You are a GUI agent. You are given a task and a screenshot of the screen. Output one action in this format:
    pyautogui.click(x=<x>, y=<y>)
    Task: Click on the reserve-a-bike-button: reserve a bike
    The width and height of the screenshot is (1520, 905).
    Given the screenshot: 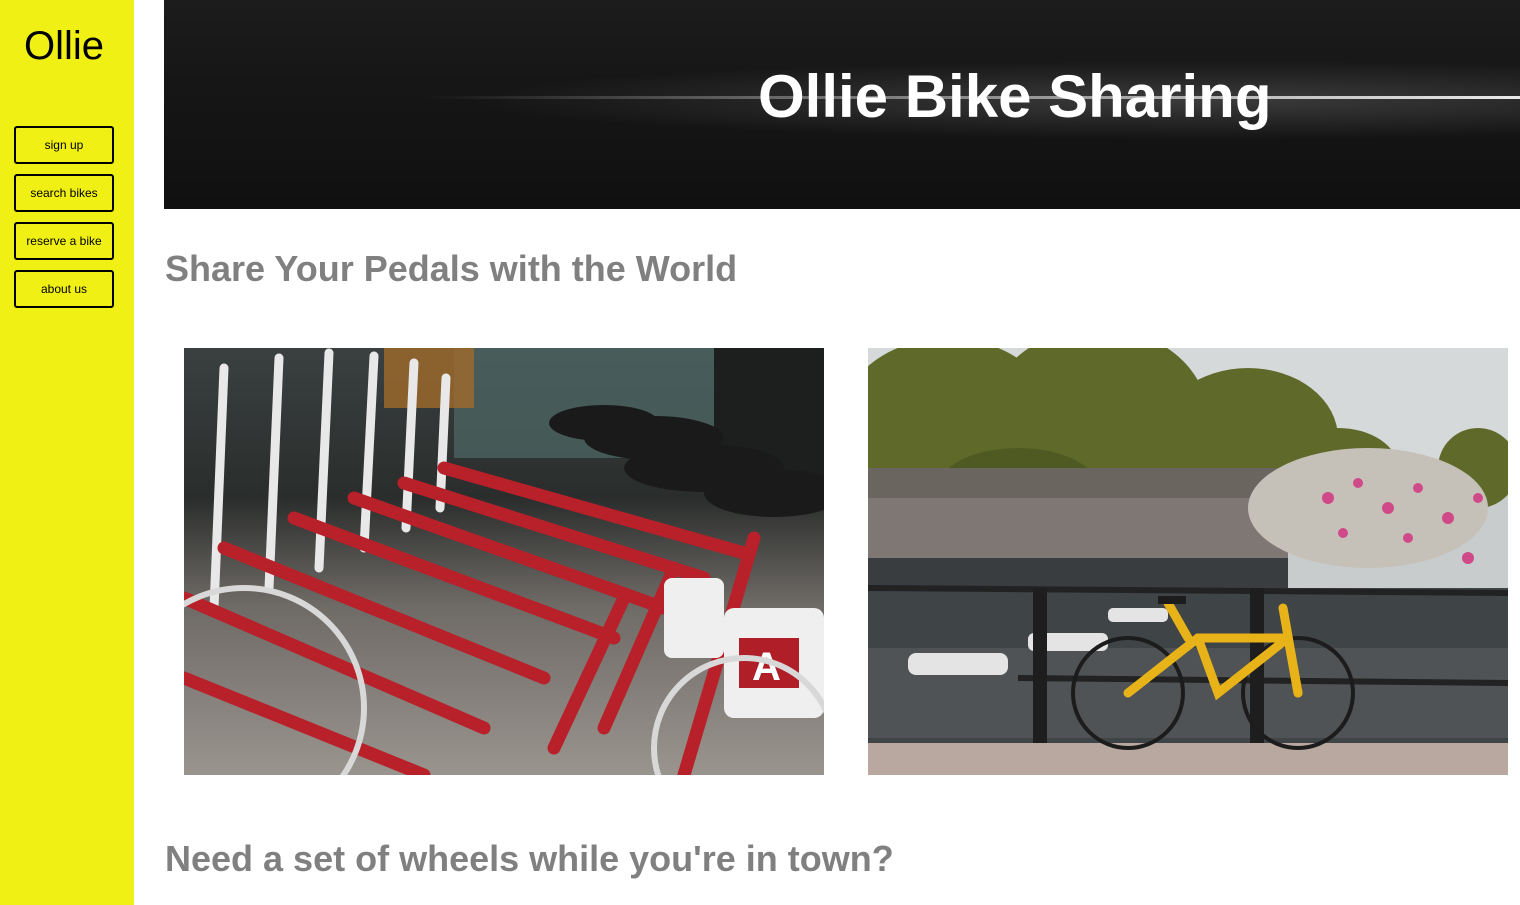 What is the action you would take?
    pyautogui.click(x=64, y=241)
    